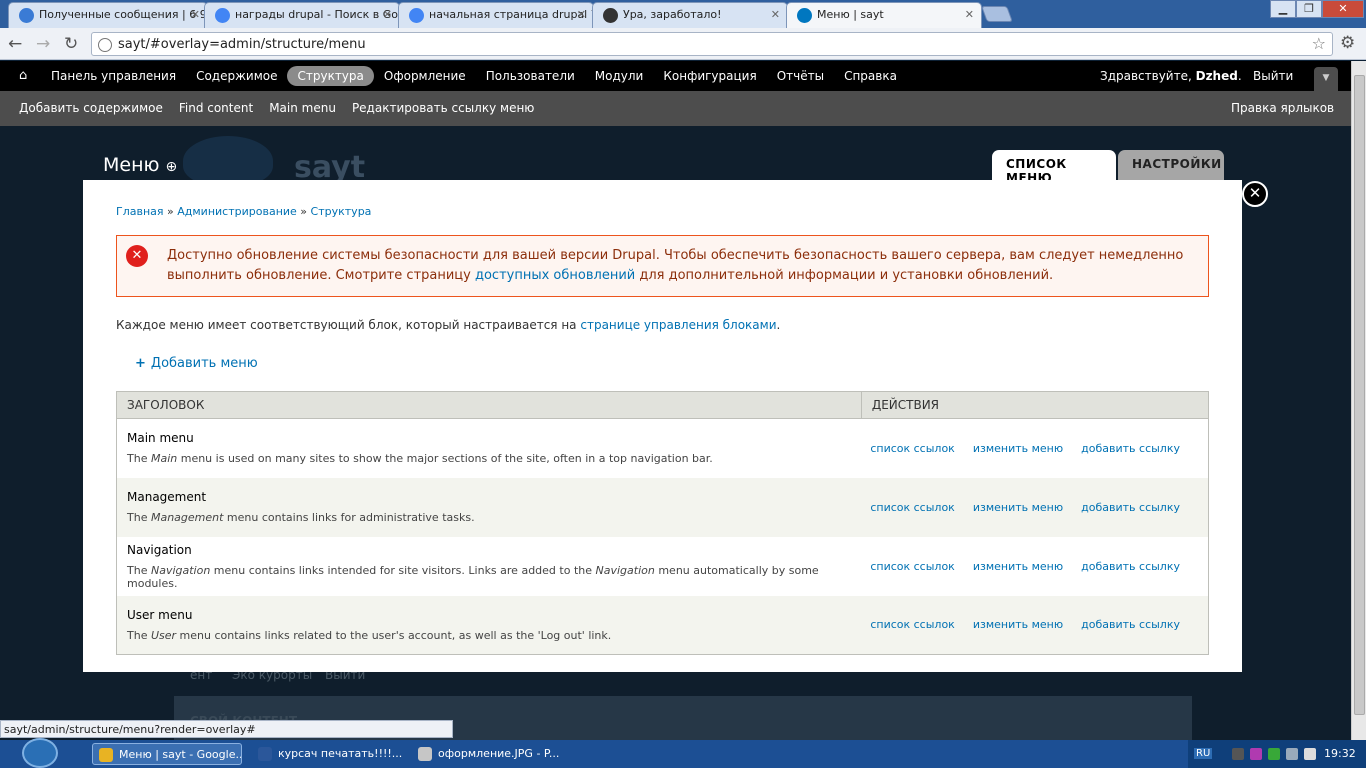 This screenshot has width=1366, height=768. What do you see at coordinates (1326, 79) in the screenshot?
I see `toolbar-drawer-toggle-icon: ▼` at bounding box center [1326, 79].